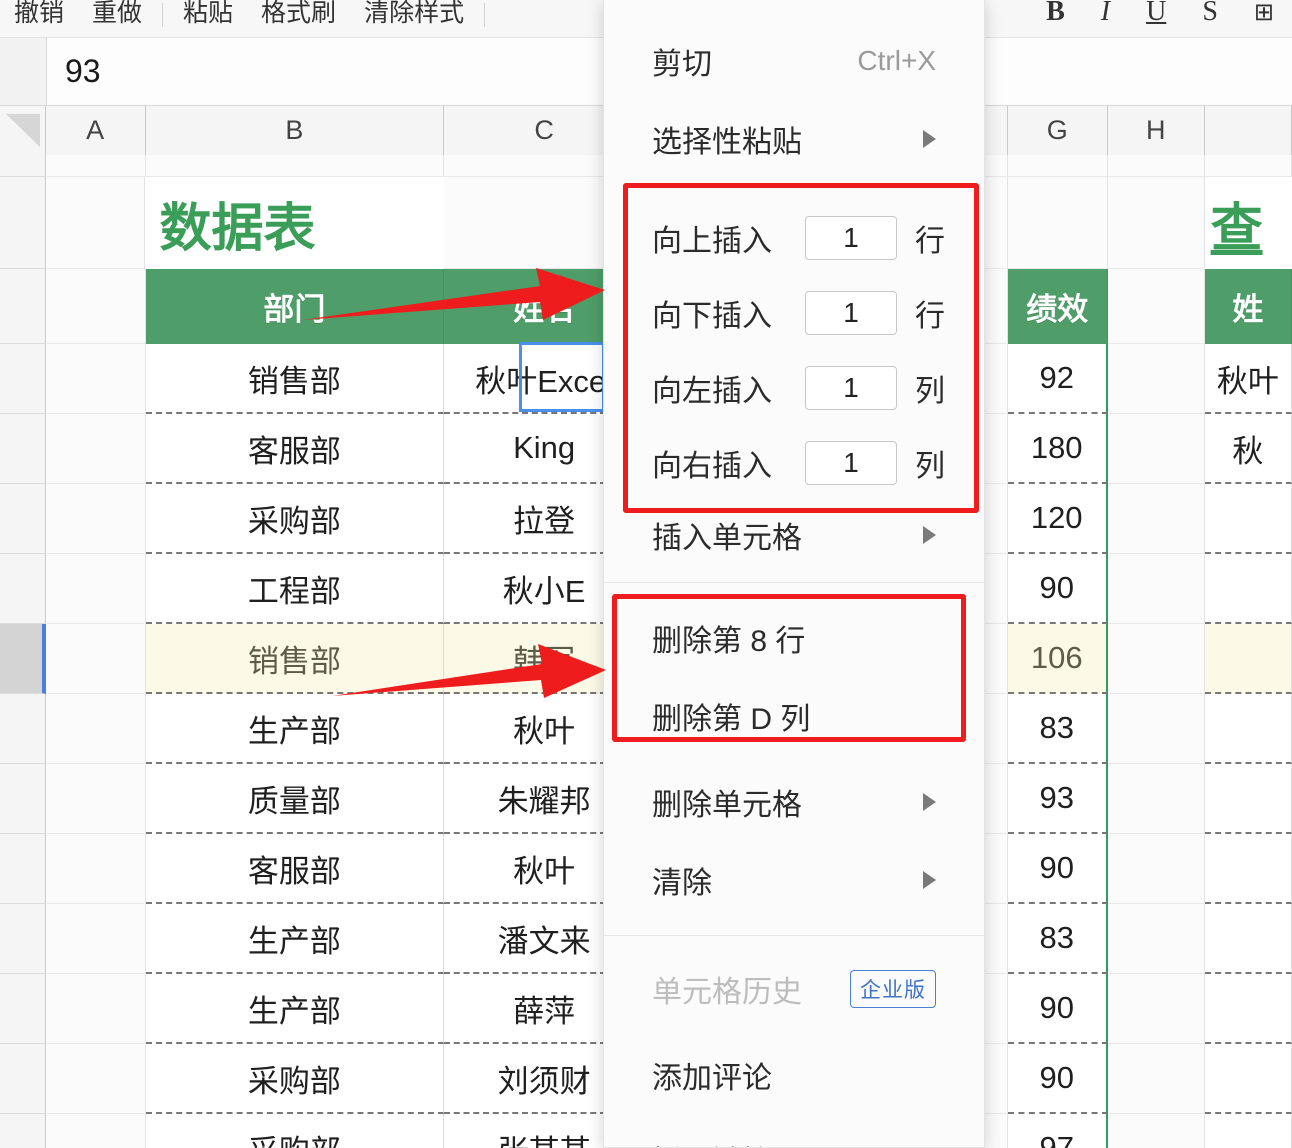 Image resolution: width=1292 pixels, height=1148 pixels. Describe the element at coordinates (414, 16) in the screenshot. I see `toolbar-clear-style-button: 清除样式` at that location.